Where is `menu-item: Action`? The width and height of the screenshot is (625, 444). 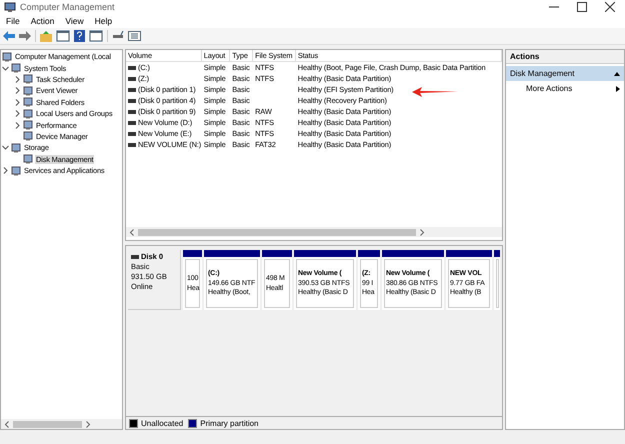
menu-item: Action is located at coordinates (42, 21).